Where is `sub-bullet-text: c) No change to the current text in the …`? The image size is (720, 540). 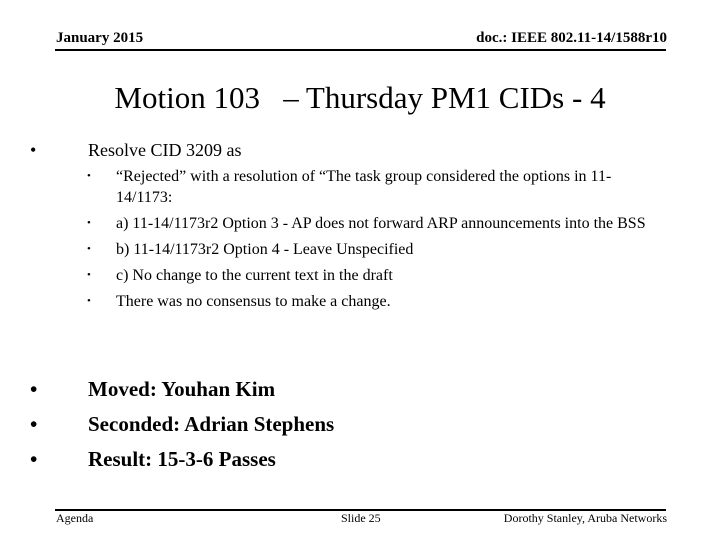
sub-bullet-text: c) No change to the current text in the … is located at coordinates (254, 275).